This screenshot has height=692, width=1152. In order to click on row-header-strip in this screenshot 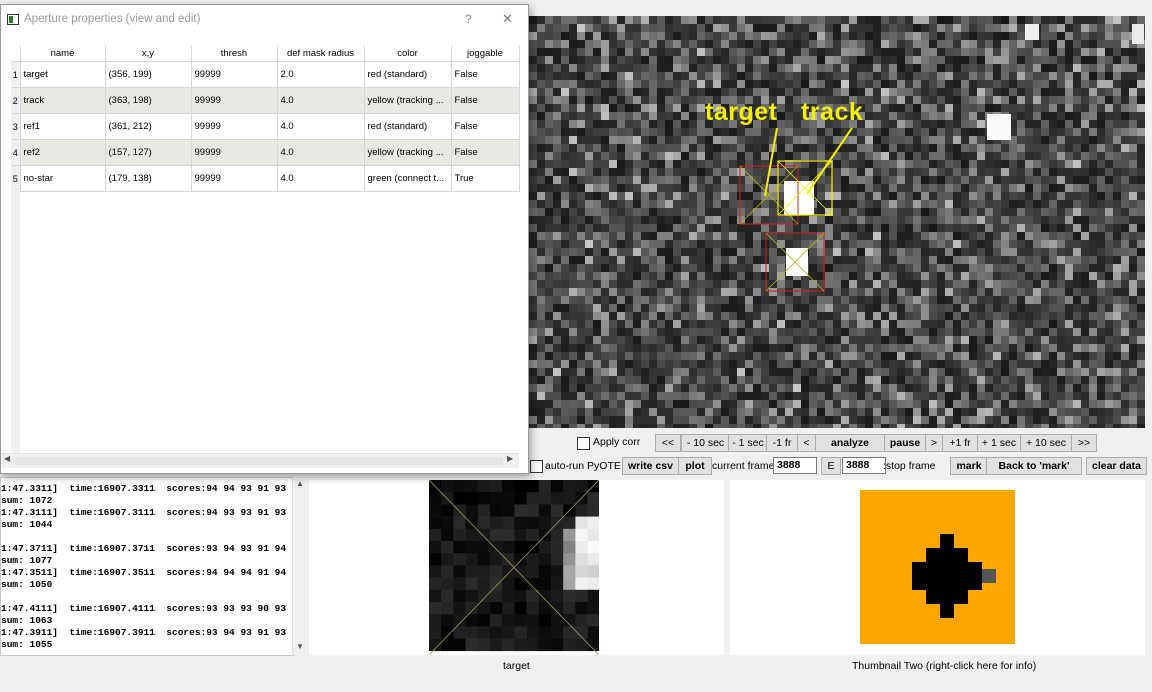, I will do `click(15, 321)`.